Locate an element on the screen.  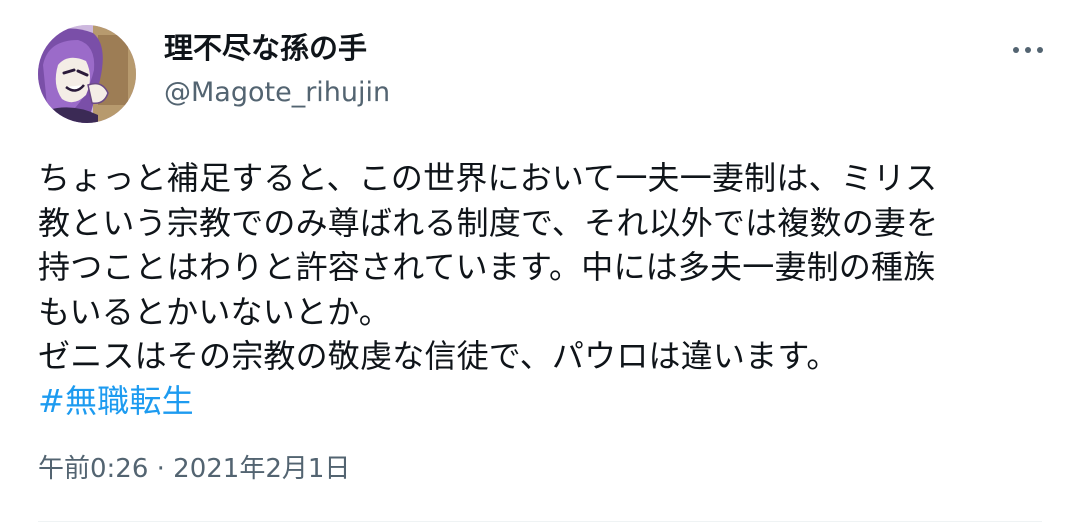
avatar is located at coordinates (87, 74).